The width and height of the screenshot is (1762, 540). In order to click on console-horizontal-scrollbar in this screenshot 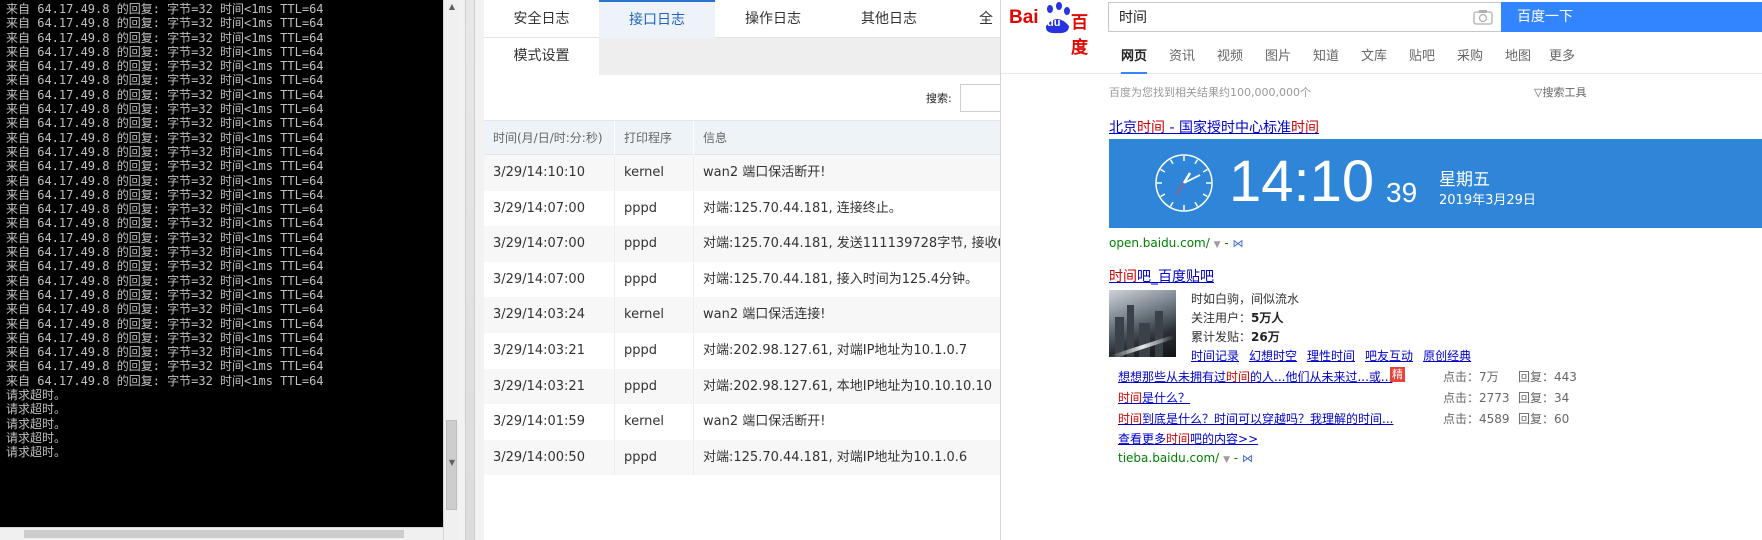, I will do `click(221, 533)`.